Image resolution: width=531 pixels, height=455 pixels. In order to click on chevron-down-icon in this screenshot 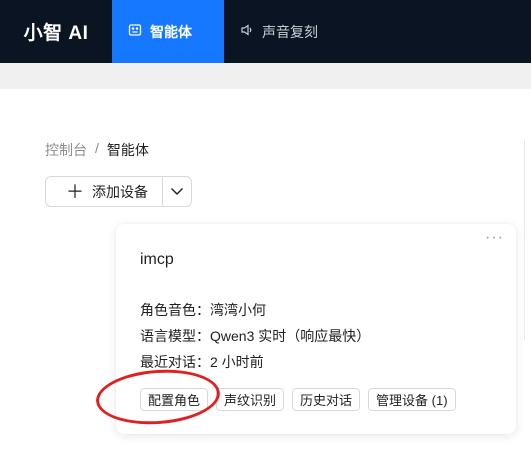, I will do `click(177, 192)`.